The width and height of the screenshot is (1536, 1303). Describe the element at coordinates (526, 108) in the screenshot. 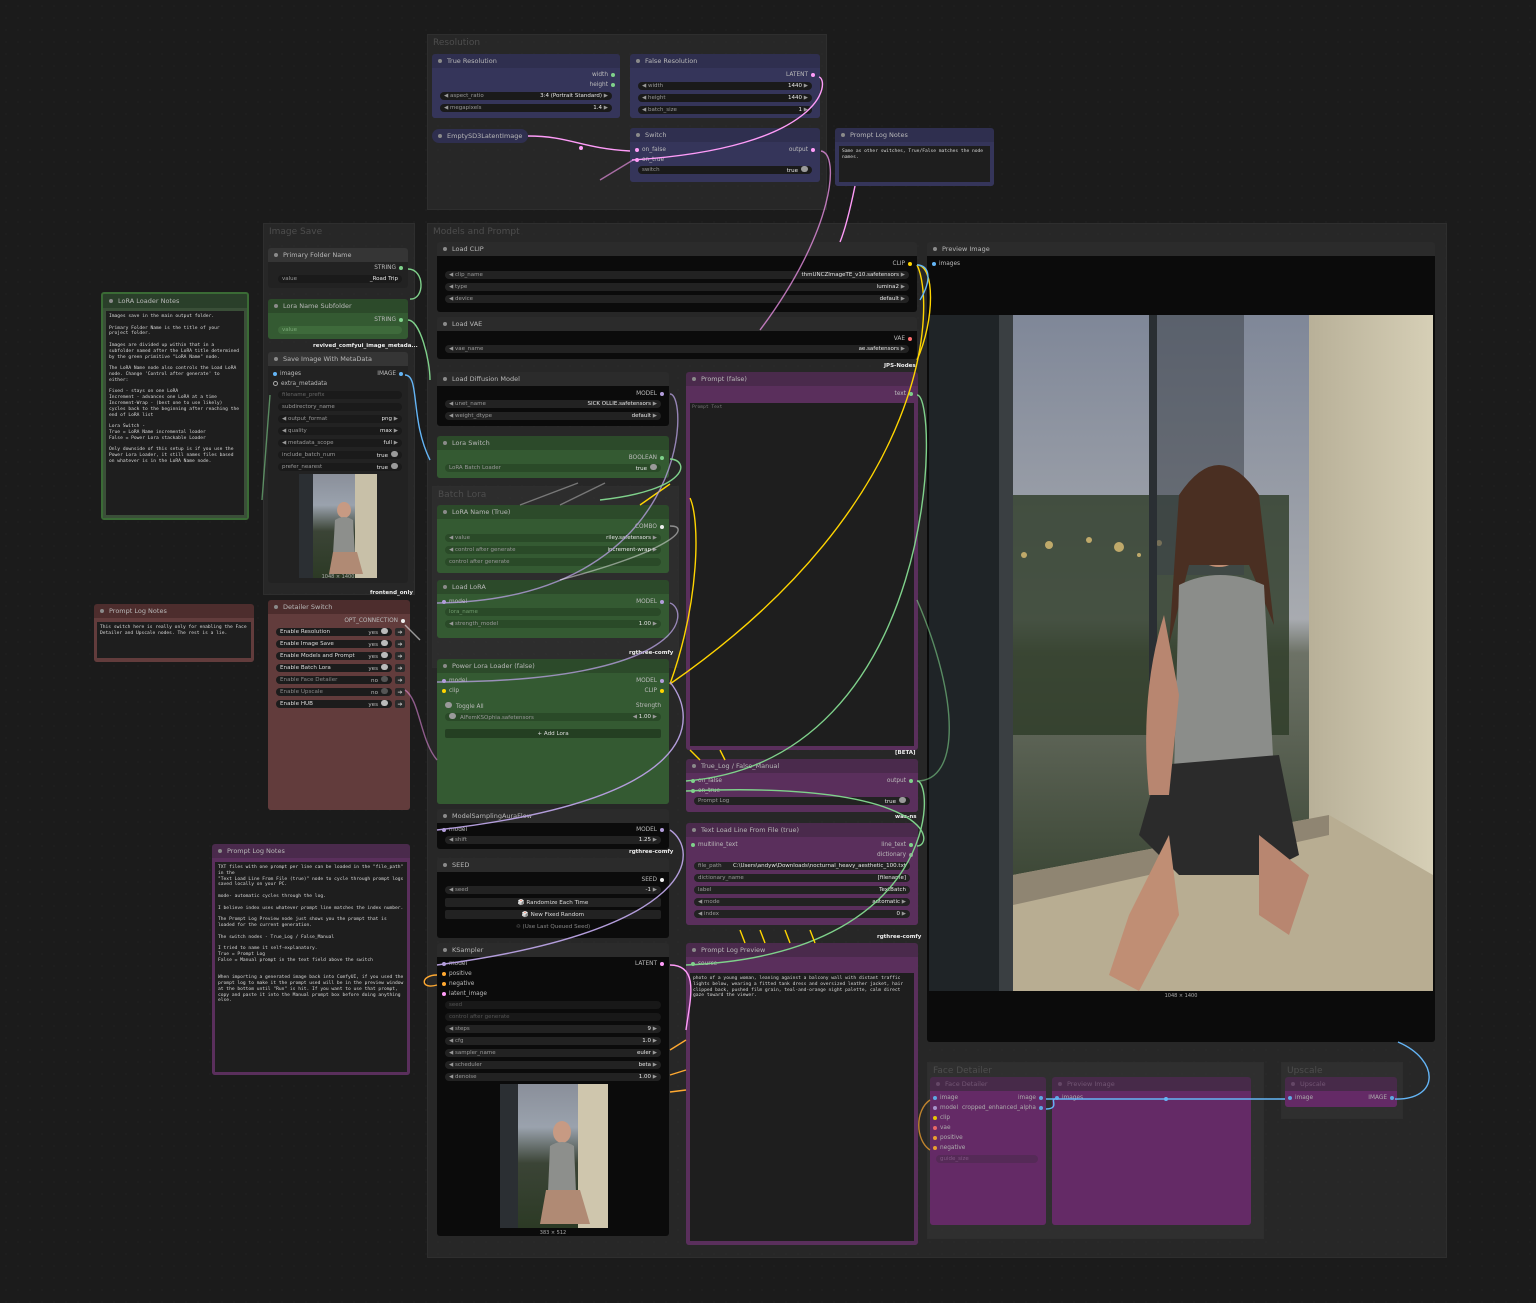

I see `megapixels-widget: ◀ megapixels 1.4 ▶` at that location.